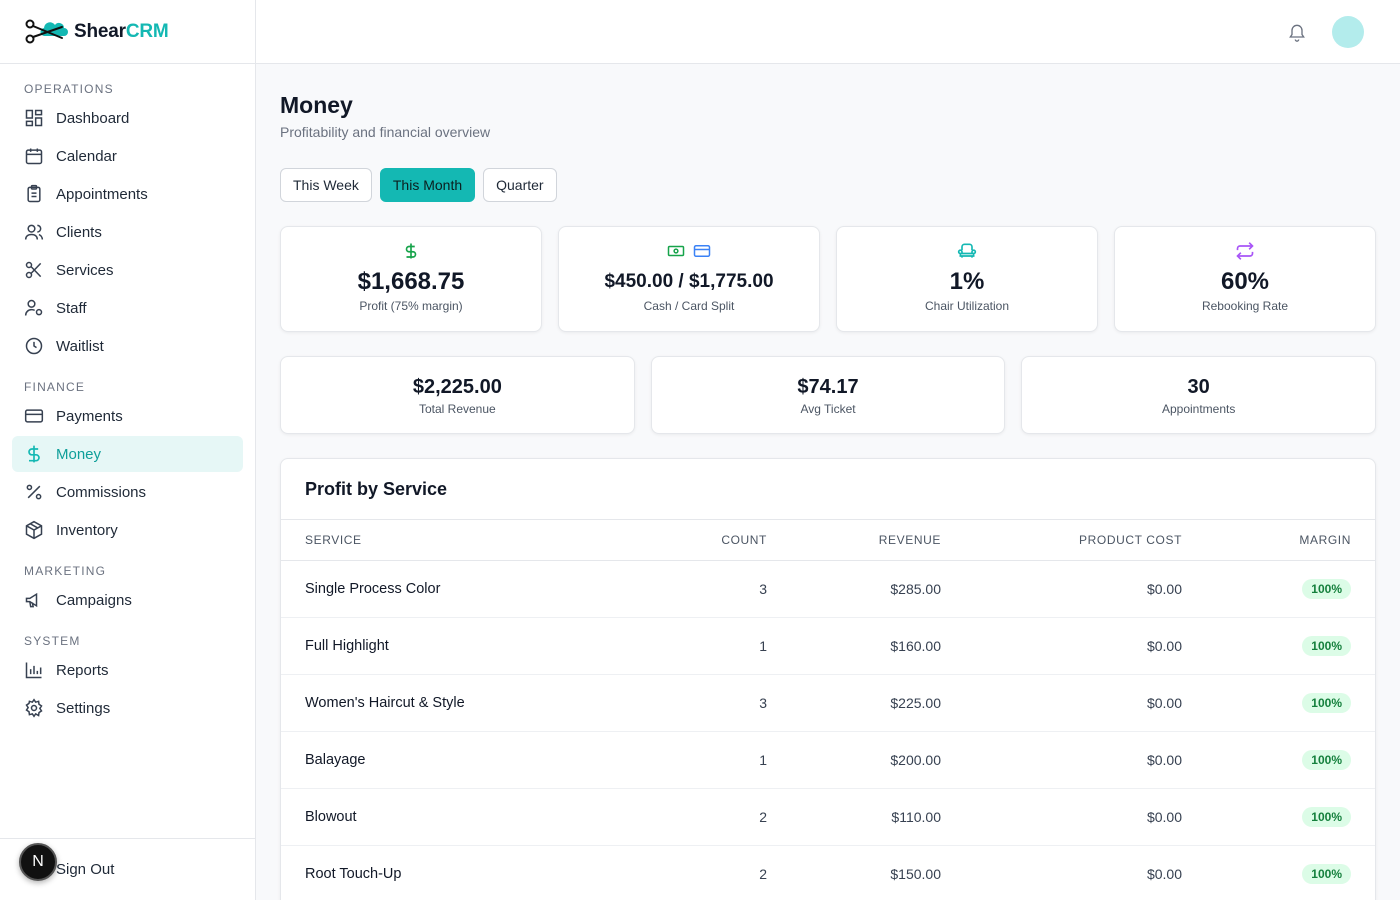 The height and width of the screenshot is (900, 1400). Describe the element at coordinates (828, 817) in the screenshot. I see `table-row: Blowout 2 $110.00 $0.00 100%` at that location.